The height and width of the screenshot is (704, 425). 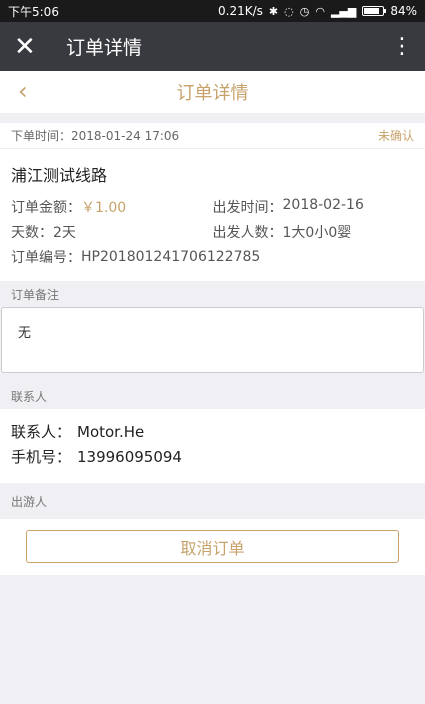 I want to click on mute-icon: ◌, so click(x=289, y=11).